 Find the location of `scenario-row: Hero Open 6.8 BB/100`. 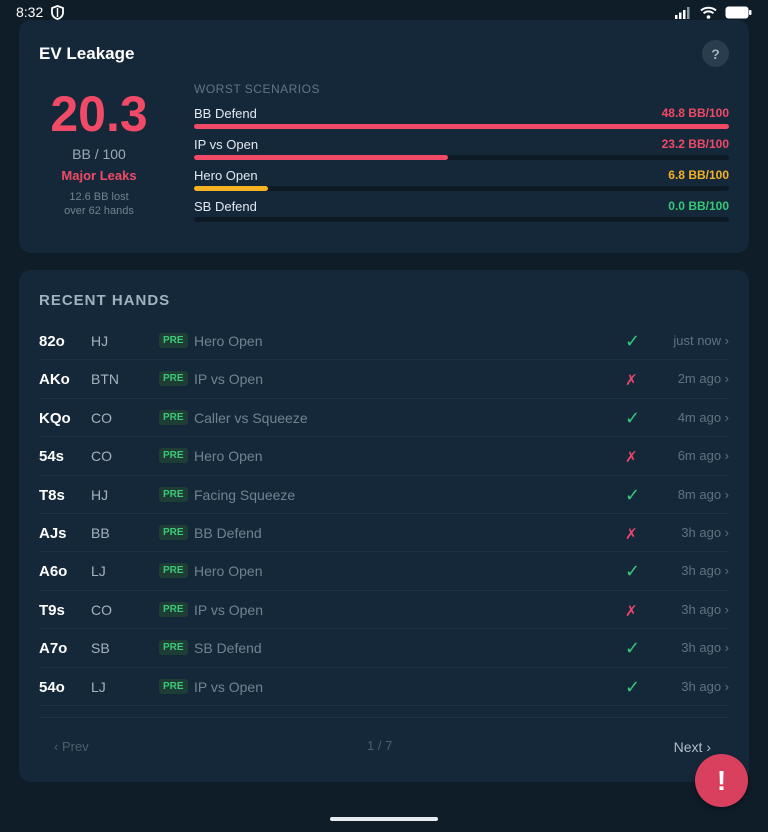

scenario-row: Hero Open 6.8 BB/100 is located at coordinates (461, 183).